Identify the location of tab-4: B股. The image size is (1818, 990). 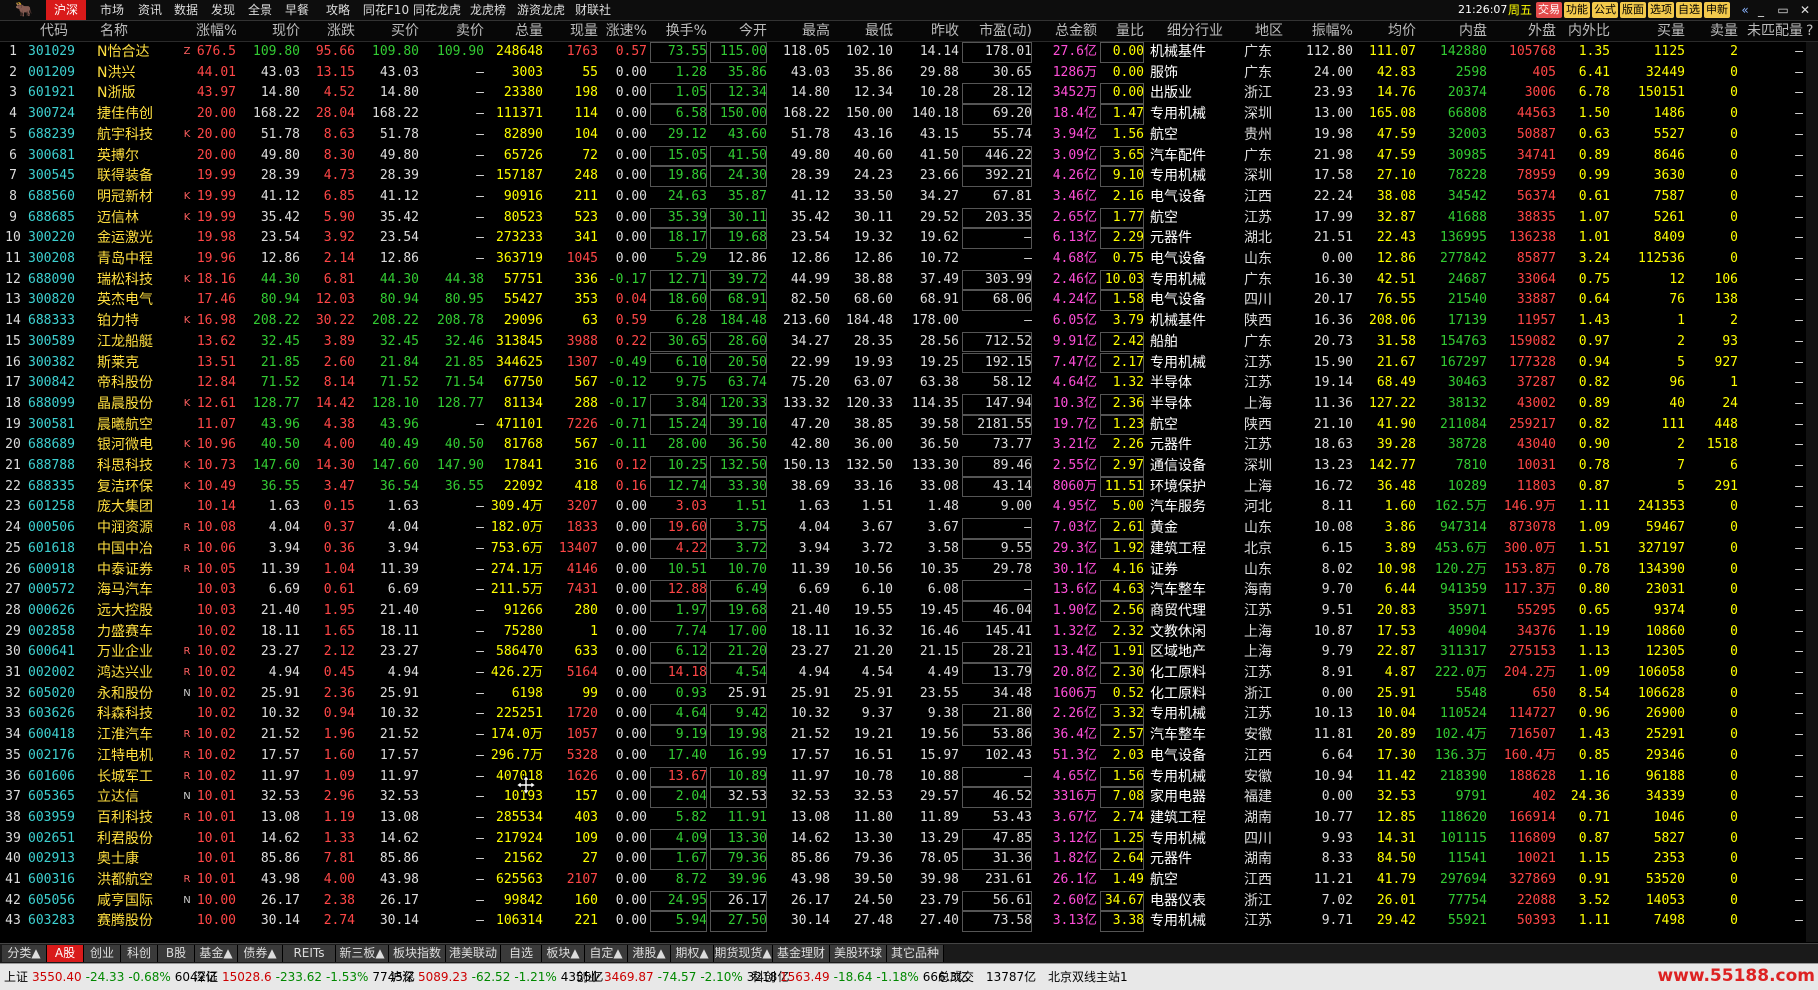
(176, 953).